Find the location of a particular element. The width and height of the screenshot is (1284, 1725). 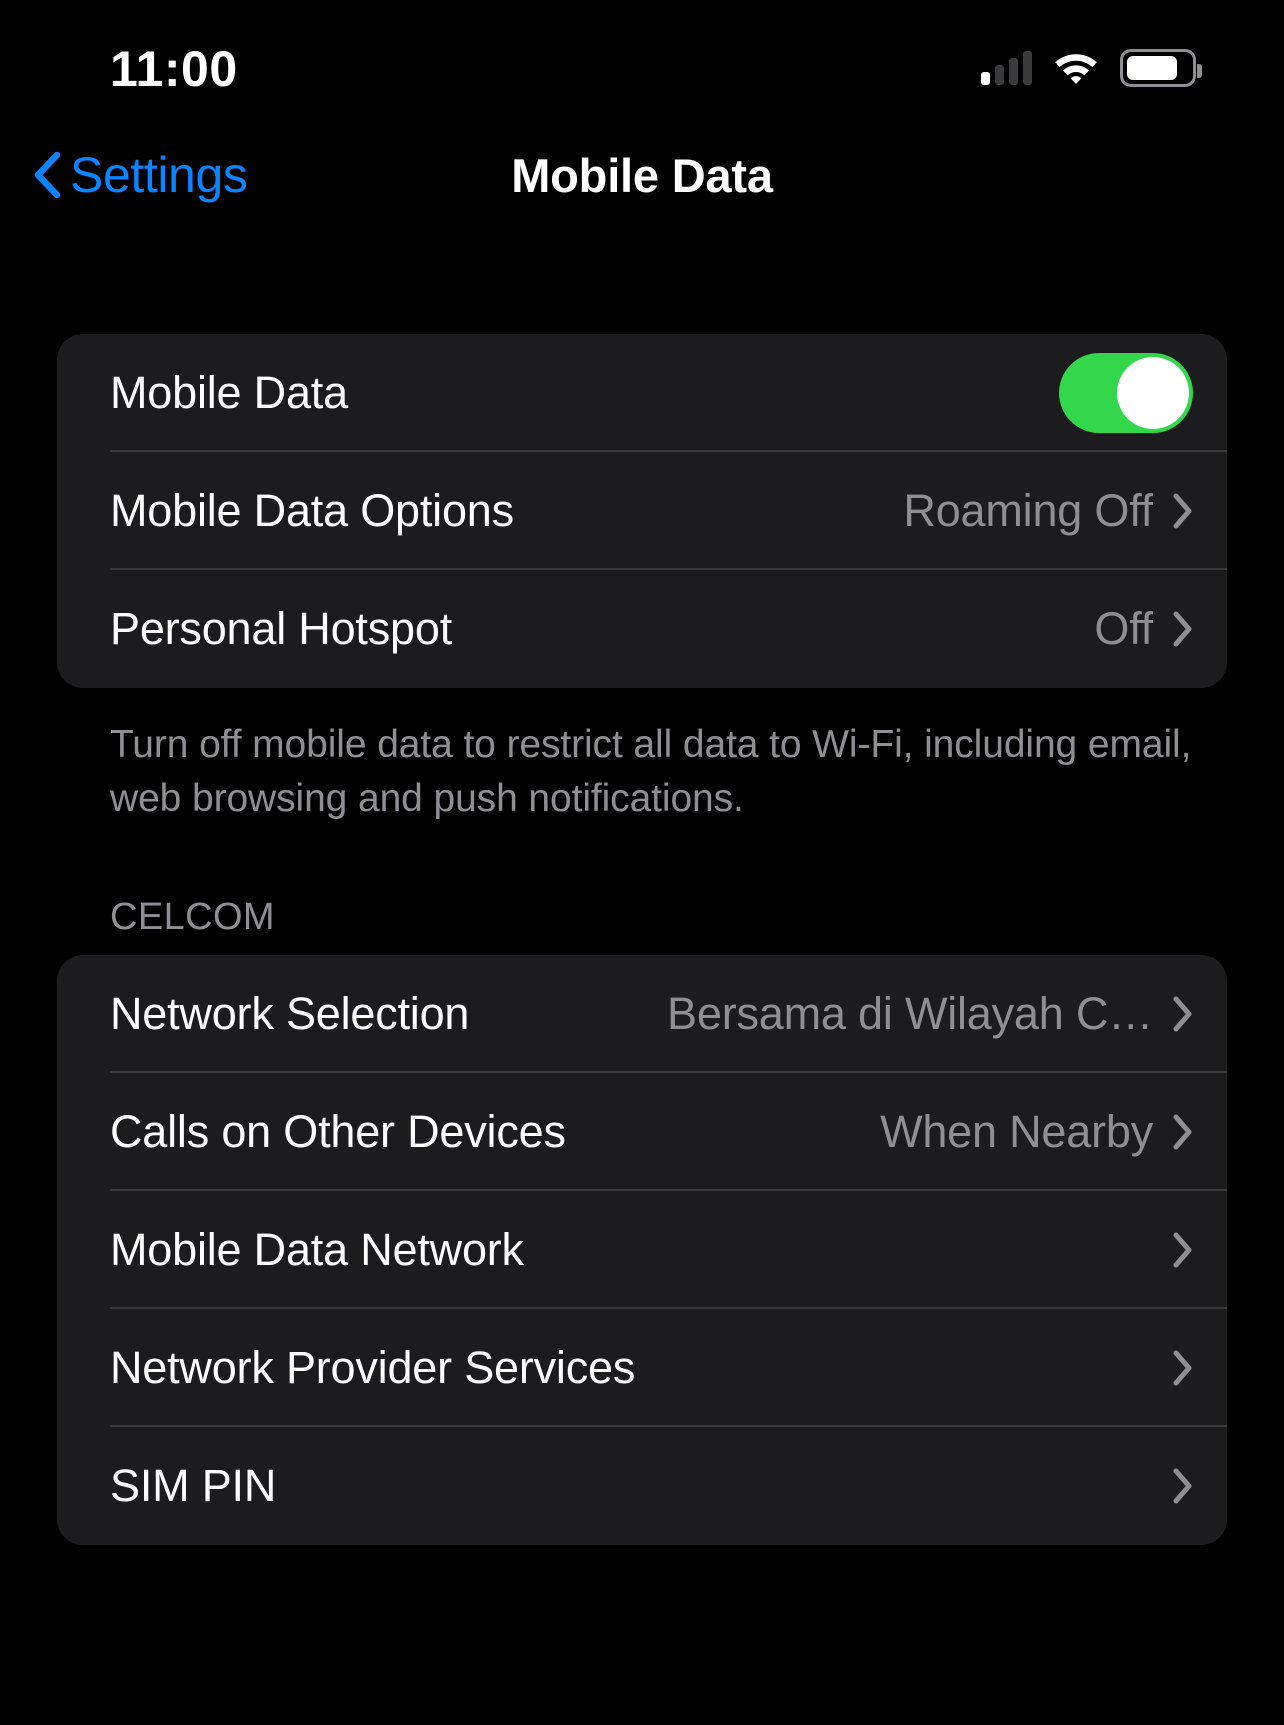

cellular-signal-icon is located at coordinates (1006, 68).